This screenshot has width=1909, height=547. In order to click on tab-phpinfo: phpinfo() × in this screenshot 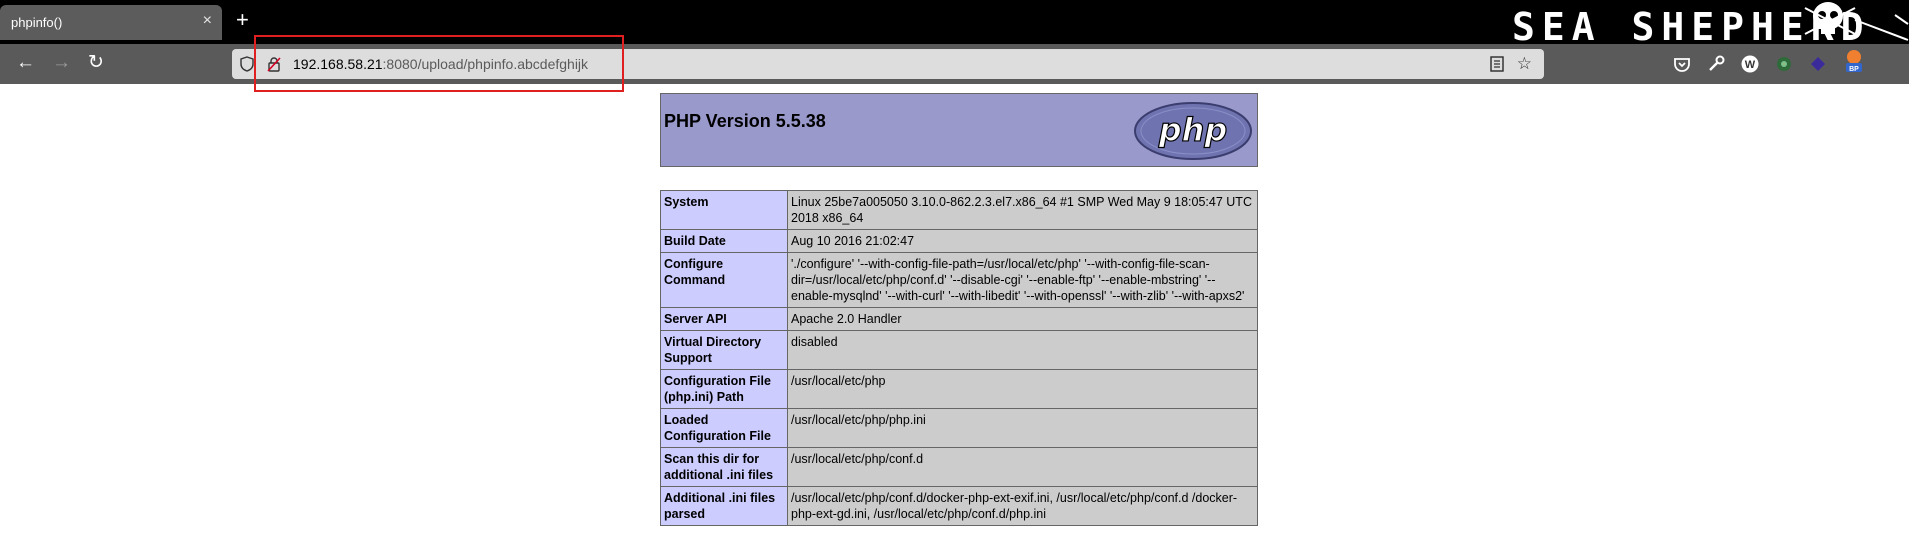, I will do `click(111, 22)`.